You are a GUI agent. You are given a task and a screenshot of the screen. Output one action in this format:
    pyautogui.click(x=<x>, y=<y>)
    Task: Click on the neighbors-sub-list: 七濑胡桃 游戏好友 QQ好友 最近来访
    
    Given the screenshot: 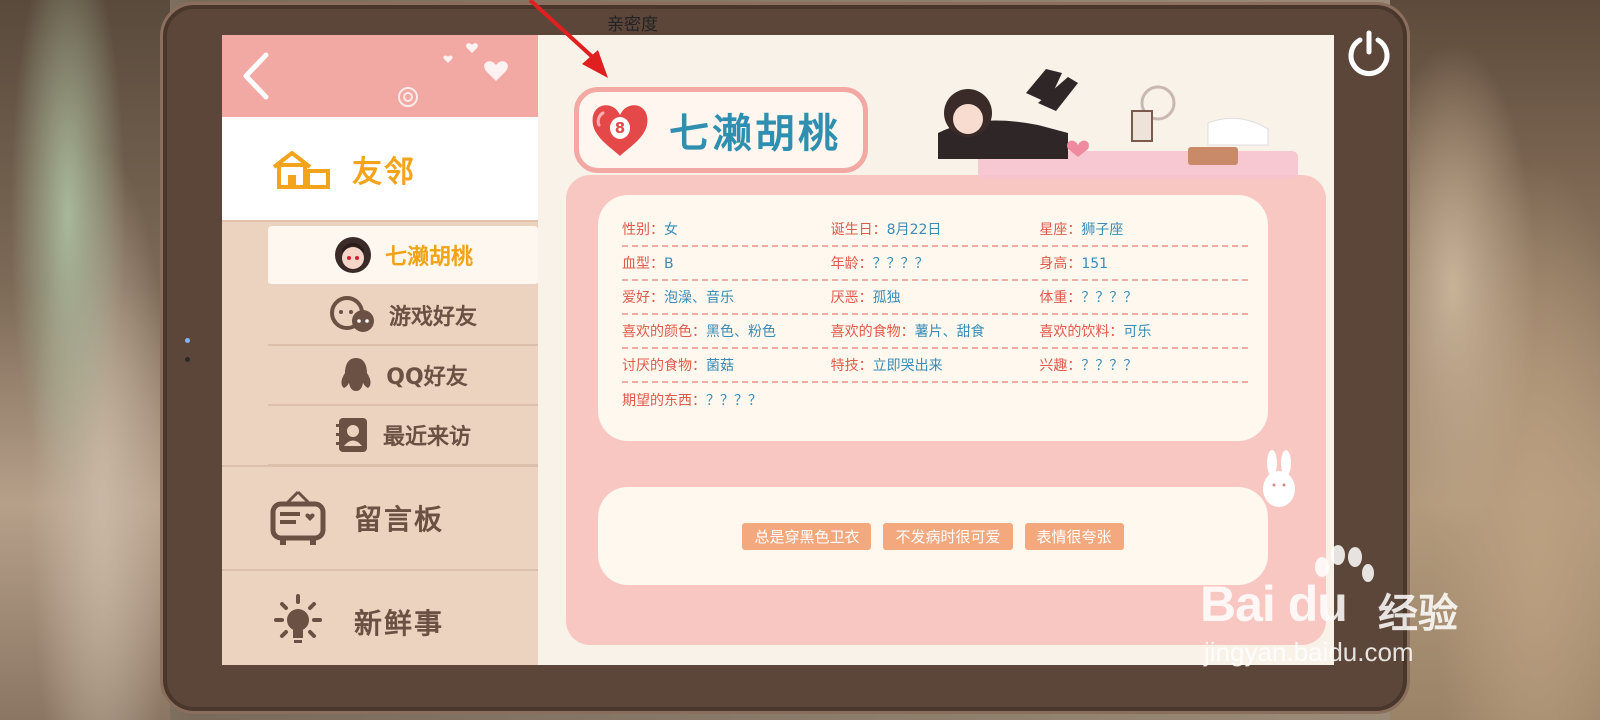 What is the action you would take?
    pyautogui.click(x=403, y=344)
    